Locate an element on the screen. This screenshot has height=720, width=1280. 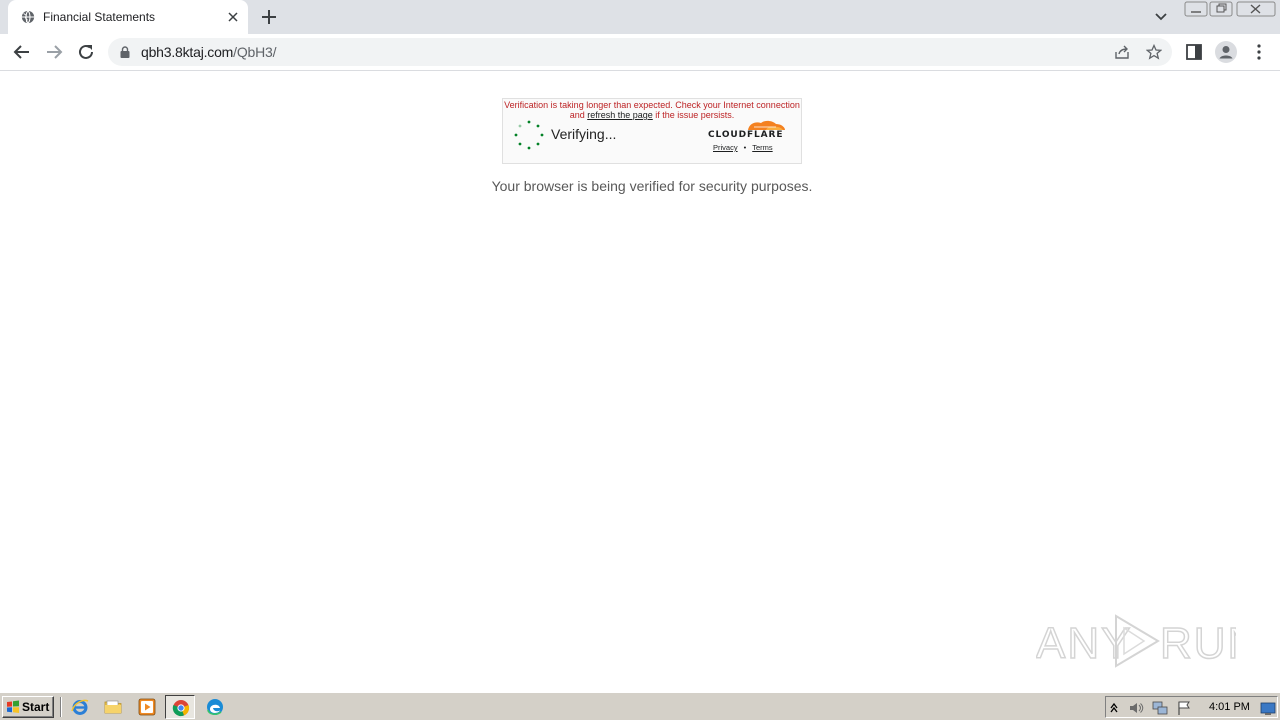
tab-financial-statements: Financial Statements is located at coordinates (128, 17).